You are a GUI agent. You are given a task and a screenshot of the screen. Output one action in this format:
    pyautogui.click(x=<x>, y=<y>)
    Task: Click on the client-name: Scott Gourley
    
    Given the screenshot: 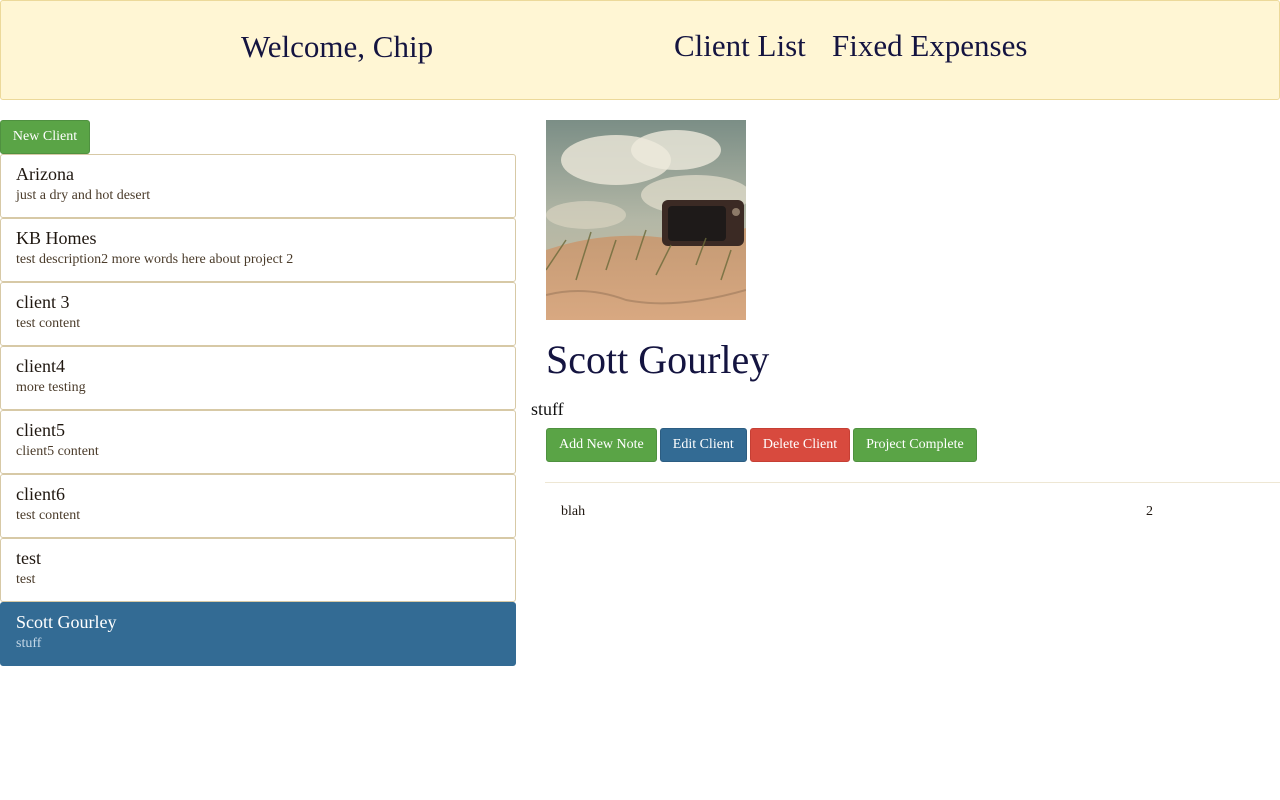 What is the action you would take?
    pyautogui.click(x=66, y=622)
    